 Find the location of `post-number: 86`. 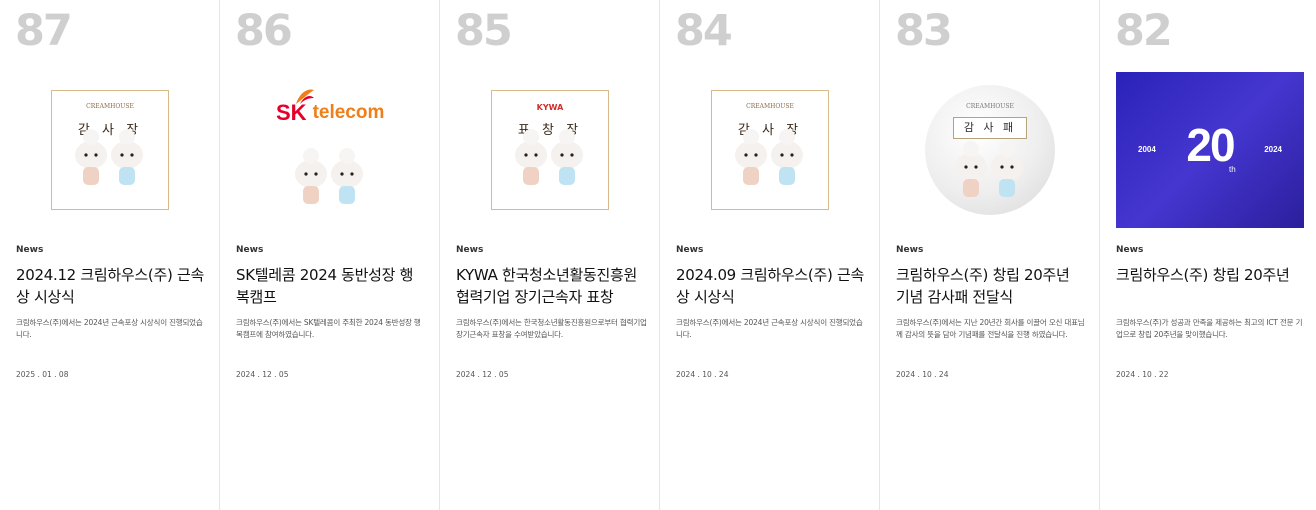

post-number: 86 is located at coordinates (264, 31).